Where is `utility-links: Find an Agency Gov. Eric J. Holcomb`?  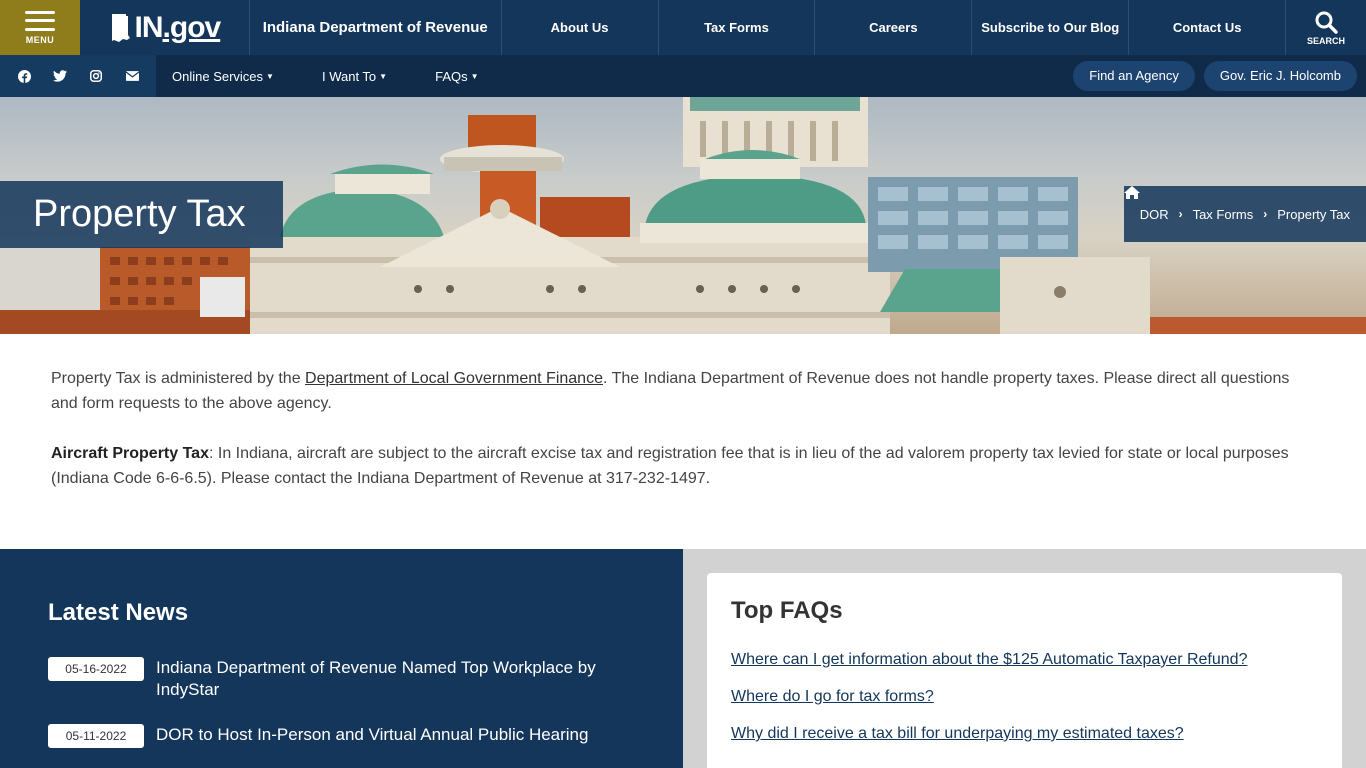
utility-links: Find an Agency Gov. Eric J. Holcomb is located at coordinates (1210, 76).